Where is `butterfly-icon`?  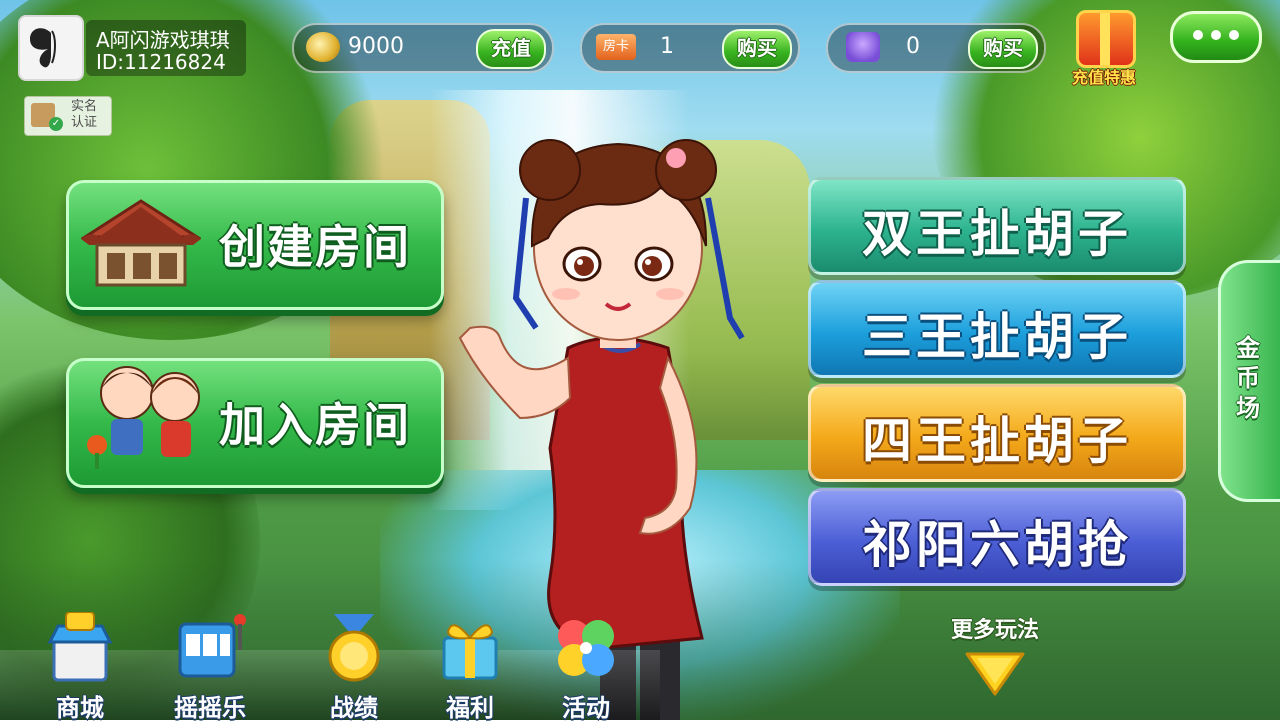
butterfly-icon is located at coordinates (43, 48).